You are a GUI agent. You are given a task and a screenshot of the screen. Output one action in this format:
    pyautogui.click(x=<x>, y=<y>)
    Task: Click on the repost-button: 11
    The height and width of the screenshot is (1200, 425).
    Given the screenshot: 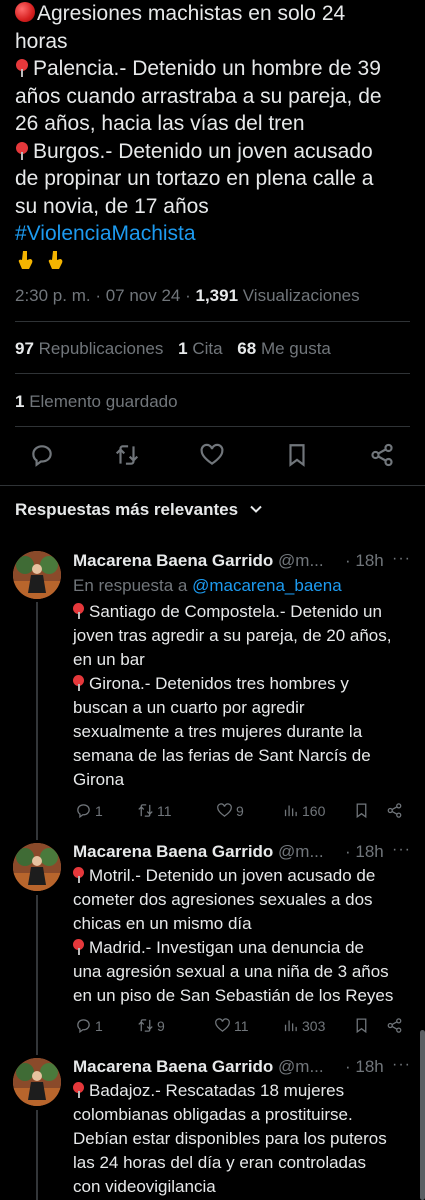 What is the action you would take?
    pyautogui.click(x=154, y=810)
    